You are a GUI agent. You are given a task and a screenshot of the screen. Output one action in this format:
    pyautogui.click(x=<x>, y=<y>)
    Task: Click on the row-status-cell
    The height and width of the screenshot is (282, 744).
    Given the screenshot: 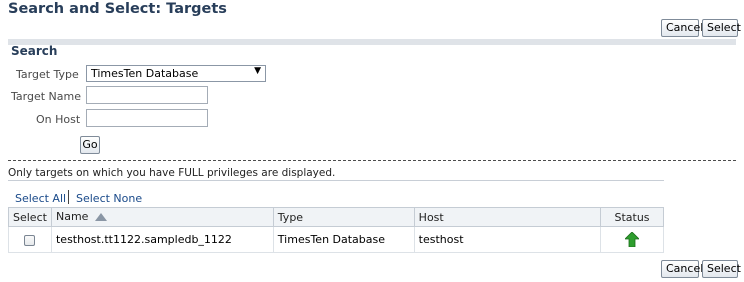 What is the action you would take?
    pyautogui.click(x=632, y=239)
    